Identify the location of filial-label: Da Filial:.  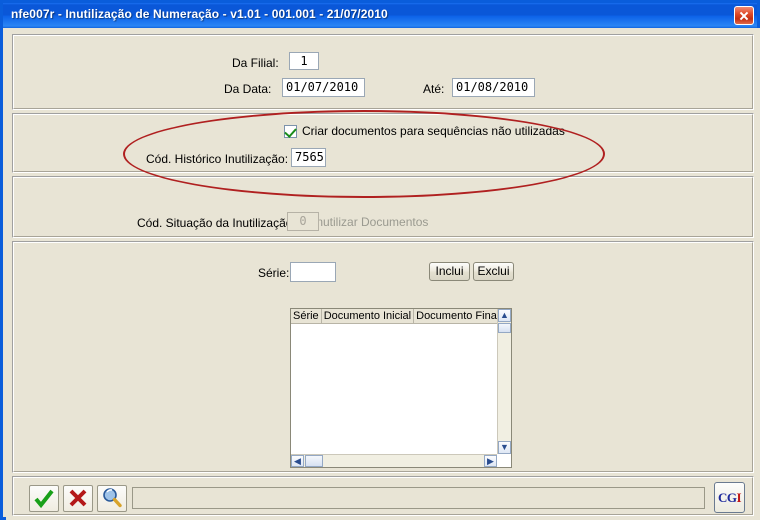
(255, 63).